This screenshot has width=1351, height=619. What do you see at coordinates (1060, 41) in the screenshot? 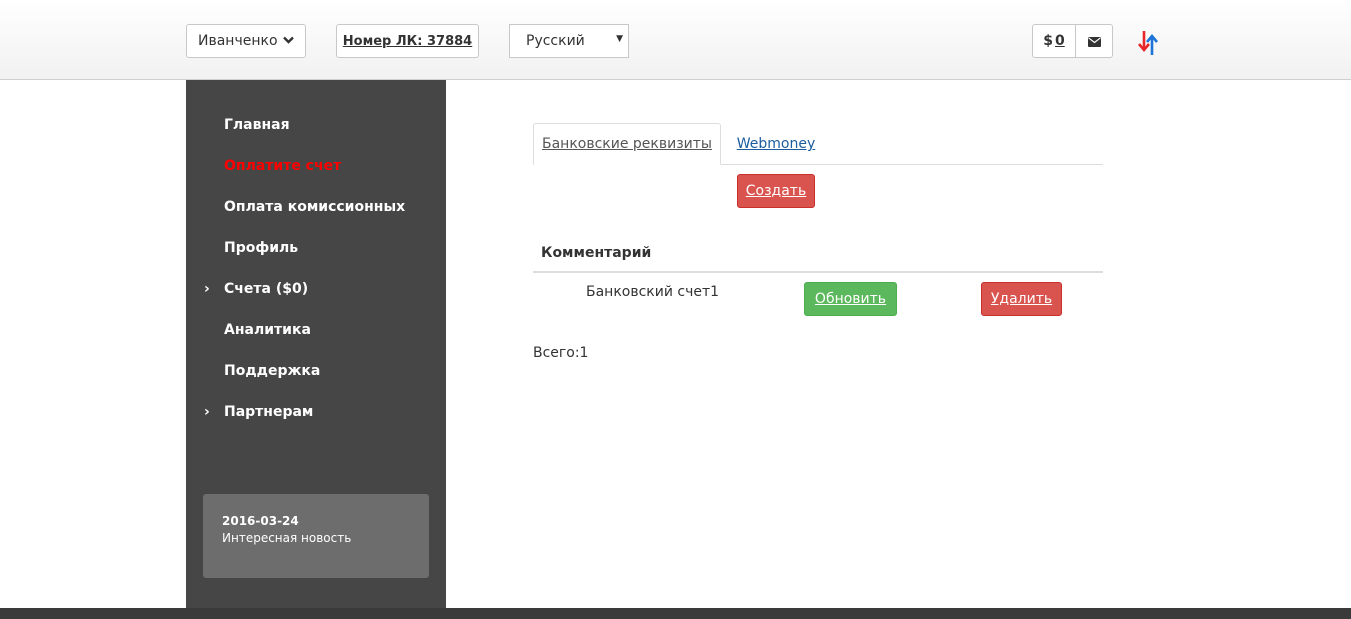
I see `balance-amount: 0` at bounding box center [1060, 41].